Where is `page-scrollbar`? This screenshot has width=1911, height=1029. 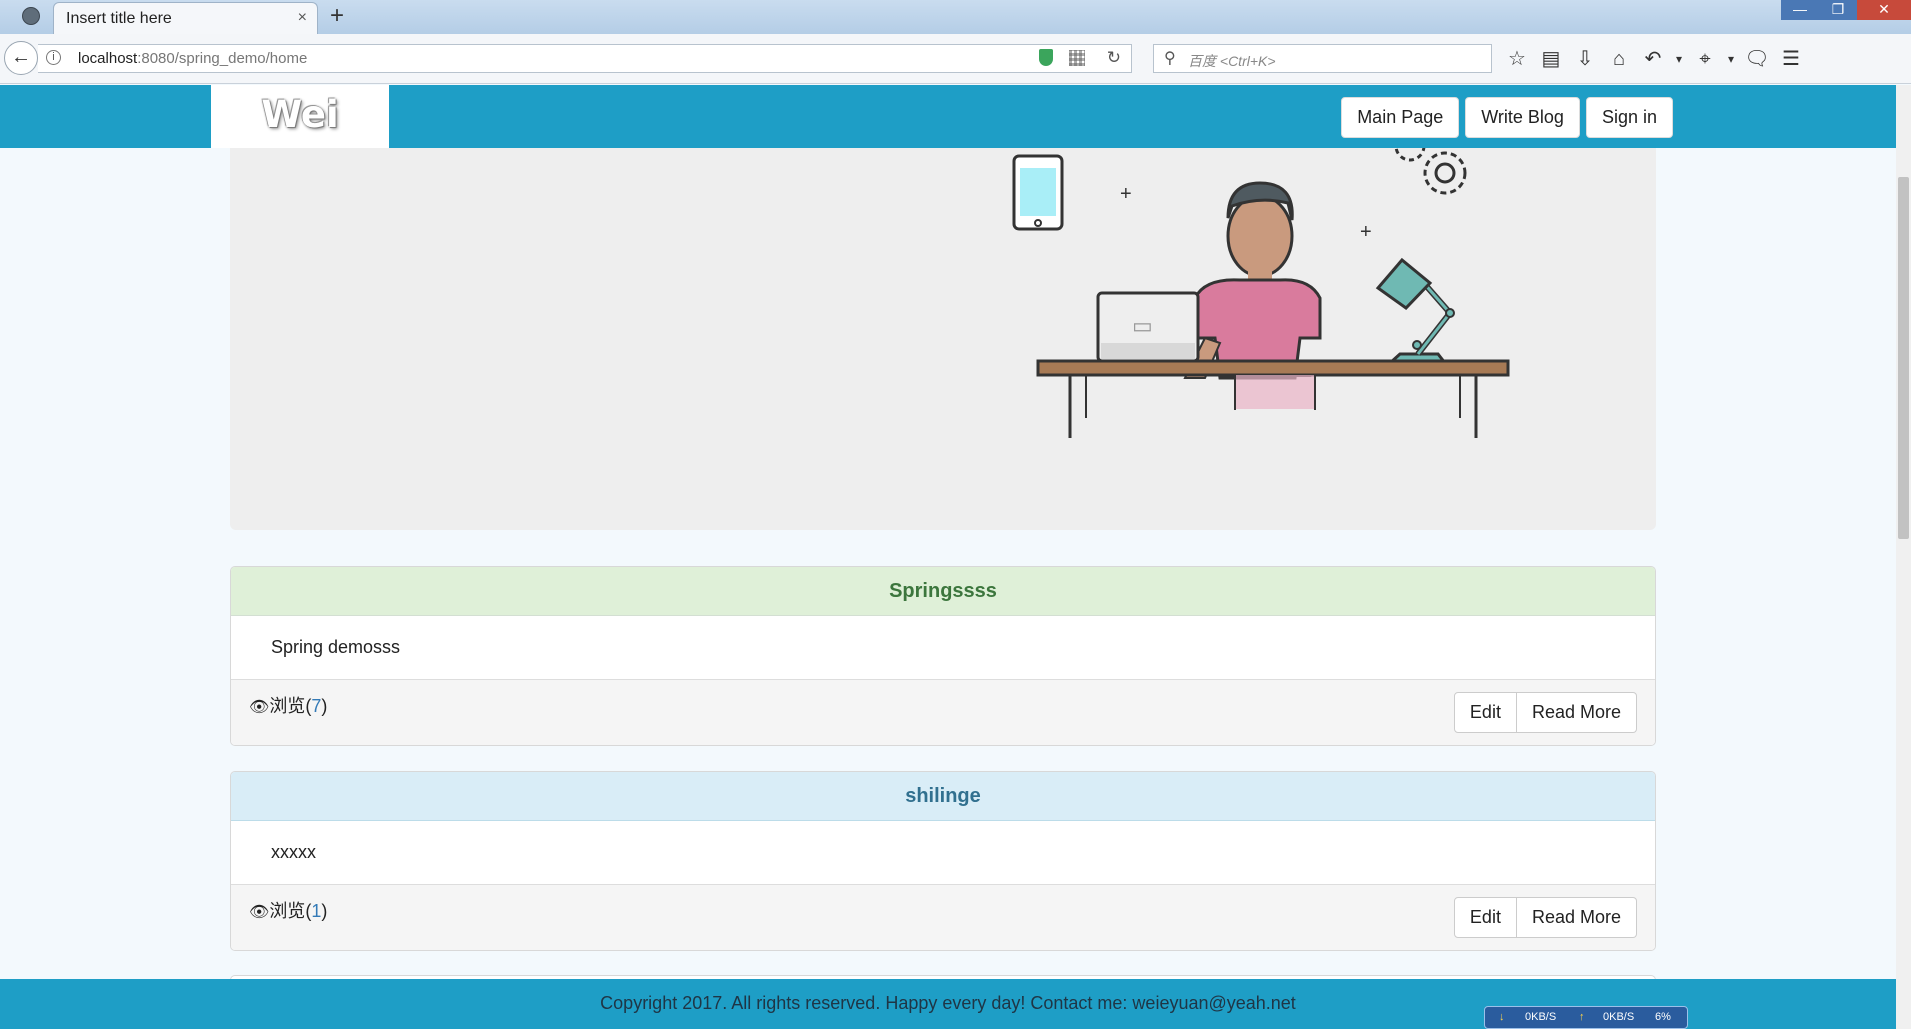
page-scrollbar is located at coordinates (1903, 557).